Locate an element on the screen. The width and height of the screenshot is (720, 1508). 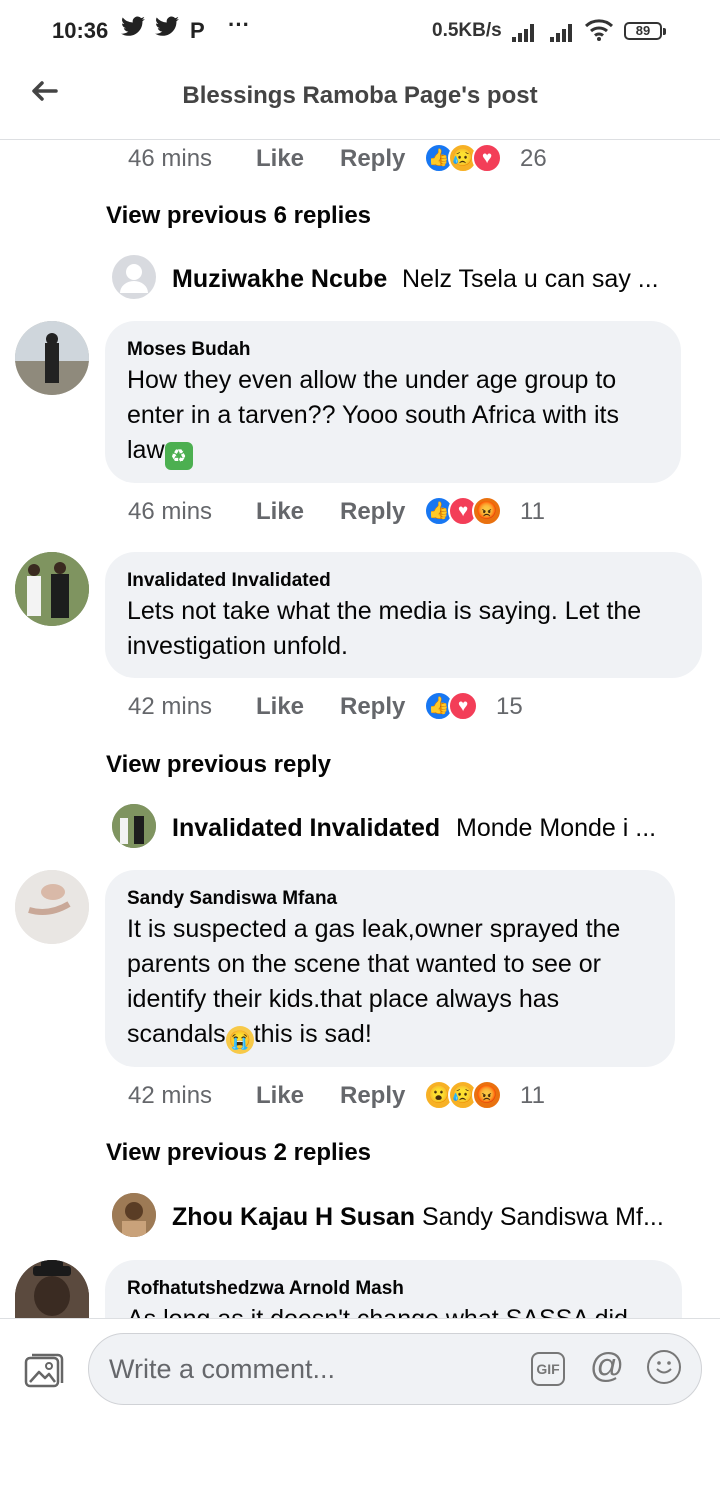
crying-face-emoji: 😭 is located at coordinates (239, 1040).